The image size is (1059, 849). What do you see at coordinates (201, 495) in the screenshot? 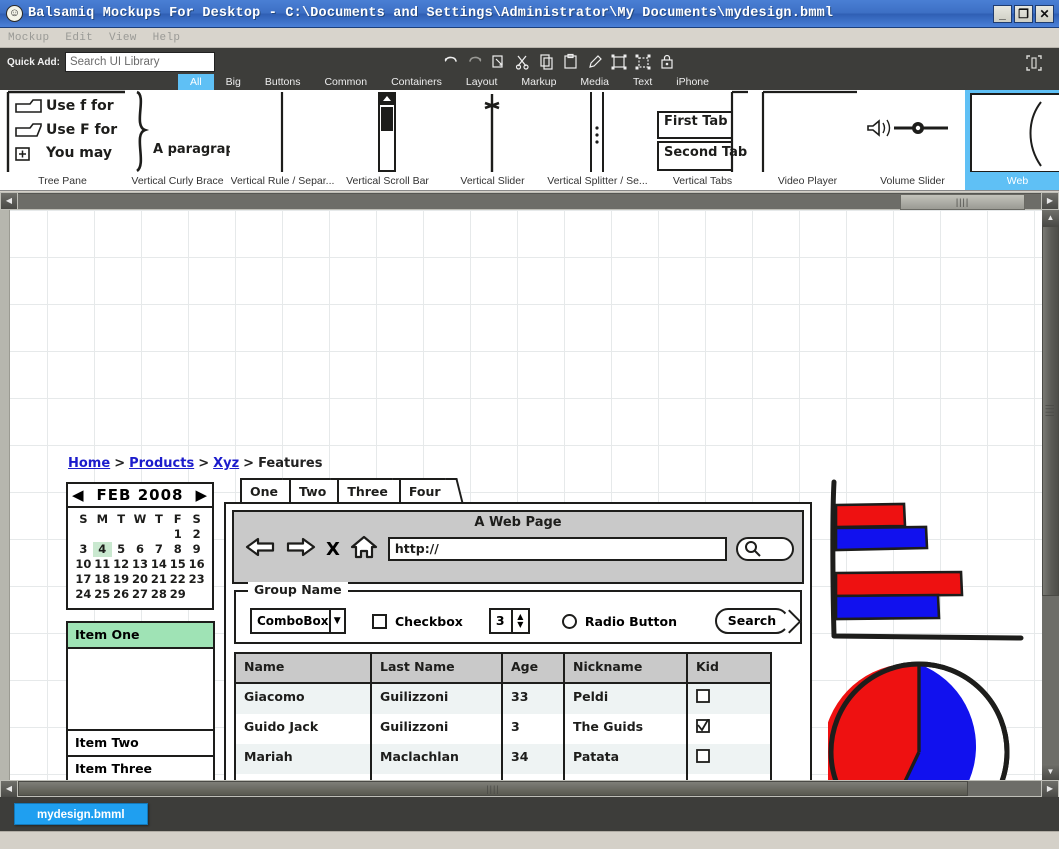
I see `calendar-next-icon: ▶` at bounding box center [201, 495].